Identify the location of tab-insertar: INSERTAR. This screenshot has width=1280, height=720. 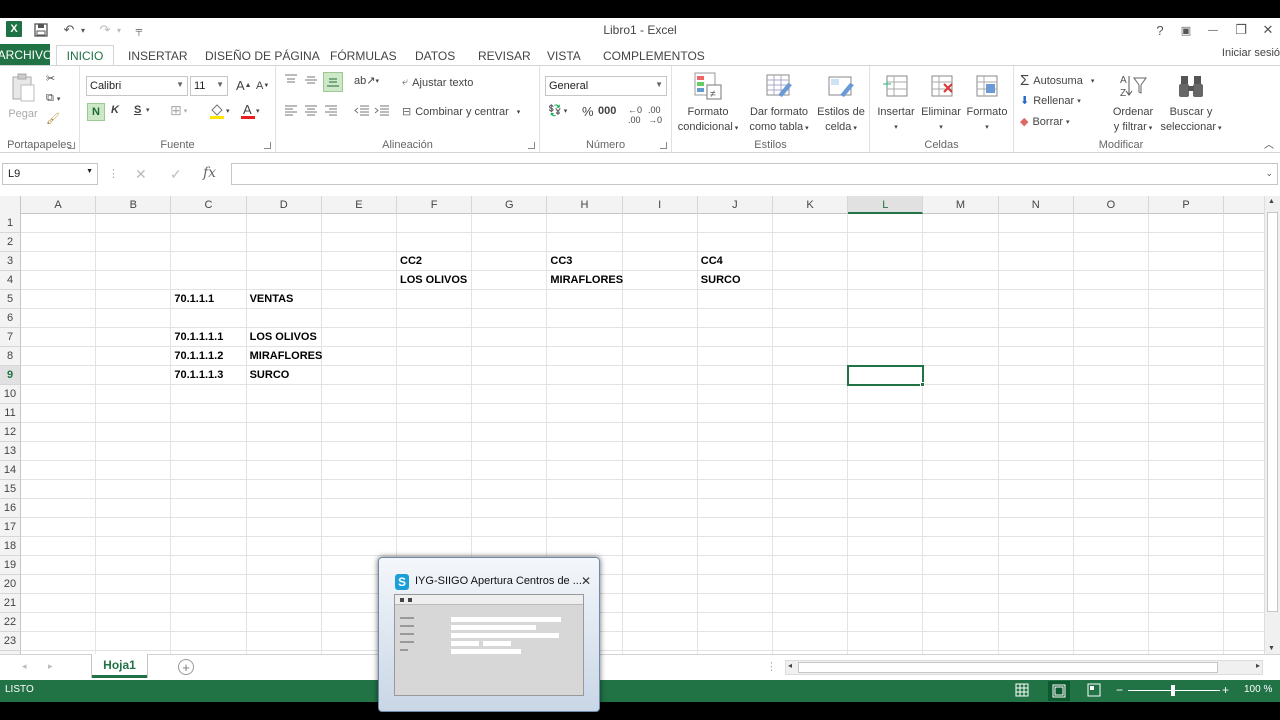
(158, 55).